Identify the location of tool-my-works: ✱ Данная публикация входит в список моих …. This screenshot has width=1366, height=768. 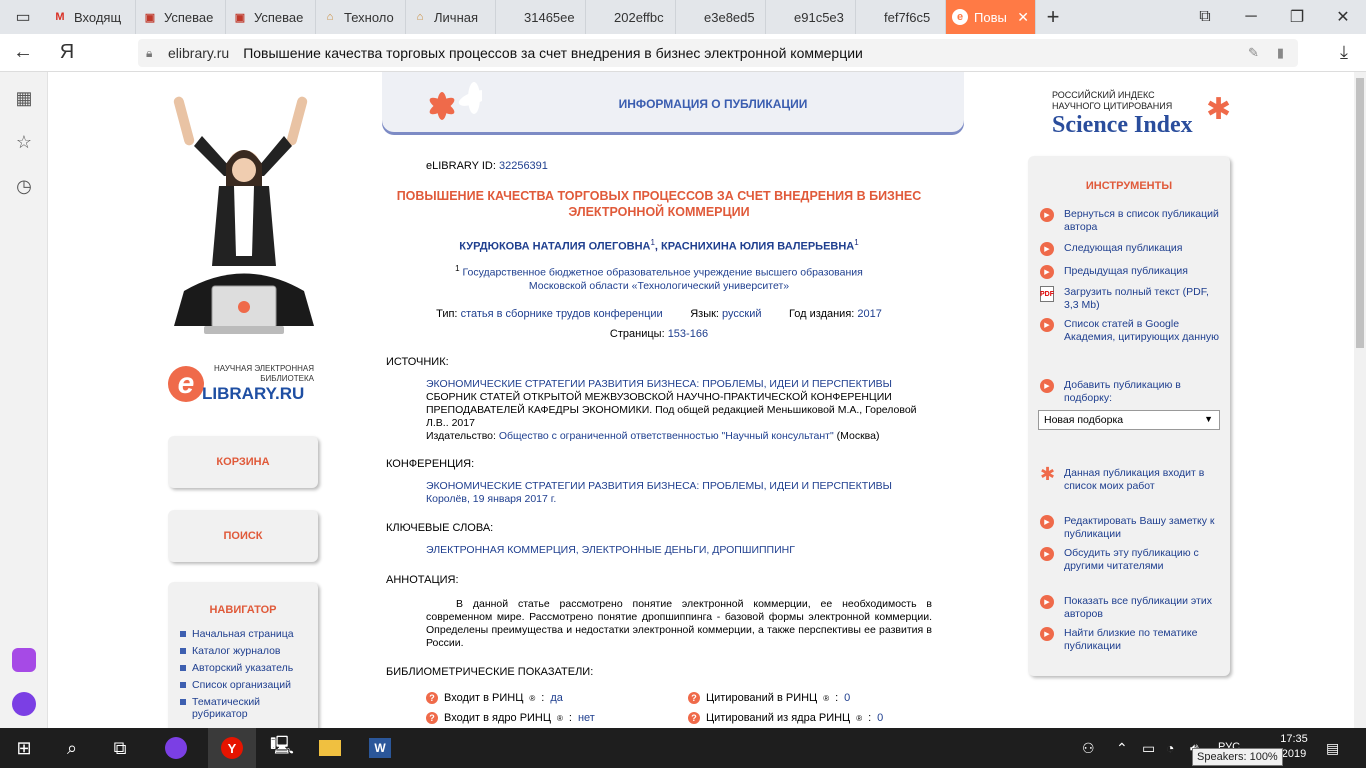
(1131, 479).